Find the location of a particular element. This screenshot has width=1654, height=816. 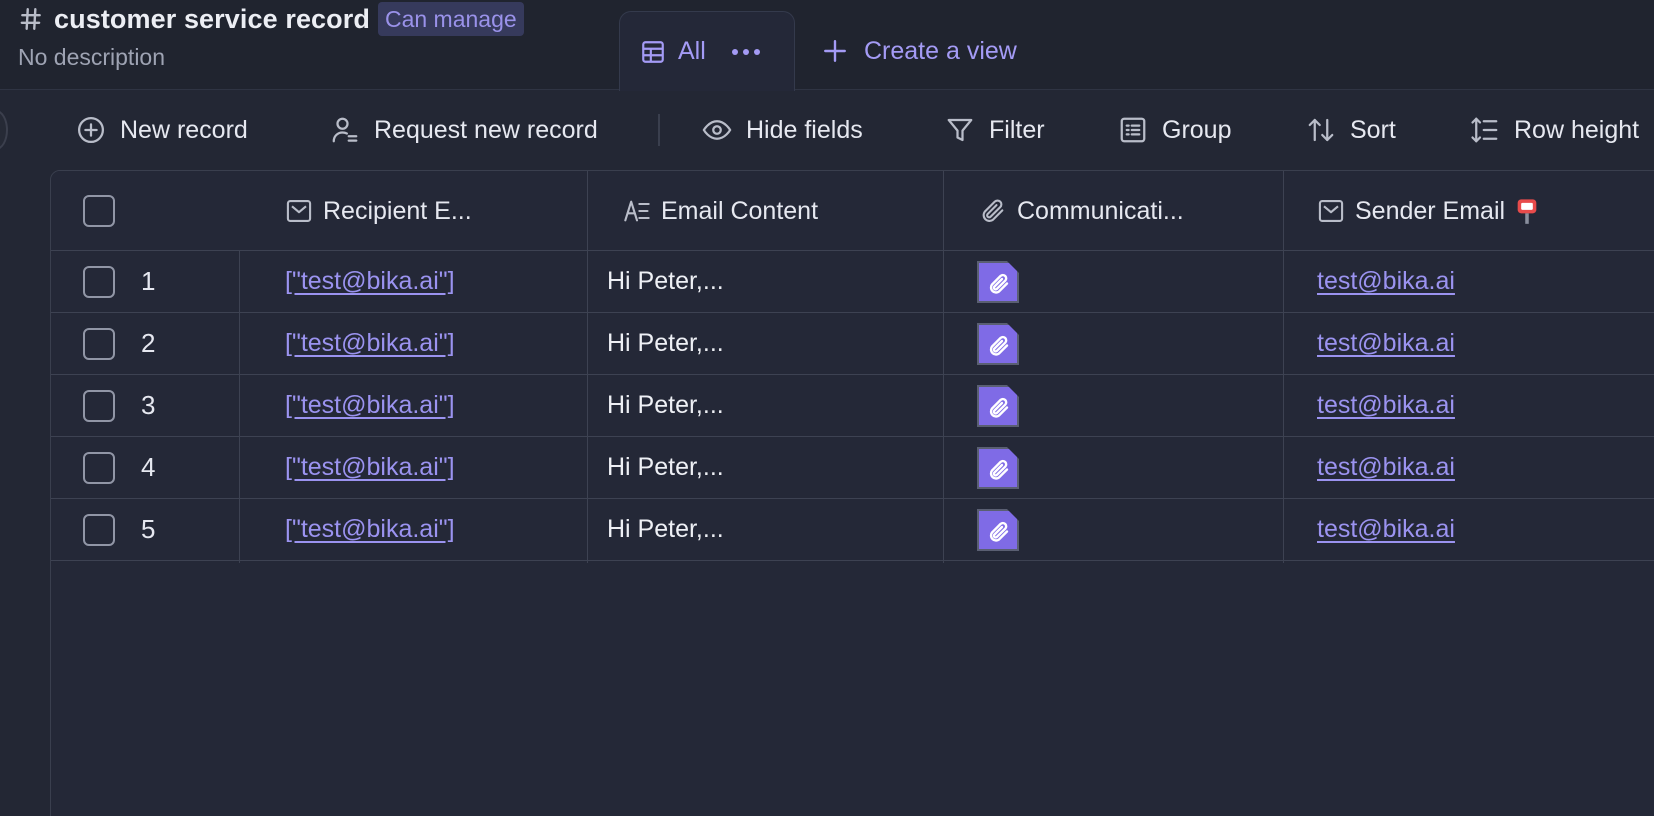

row-number: 2 is located at coordinates (148, 343).